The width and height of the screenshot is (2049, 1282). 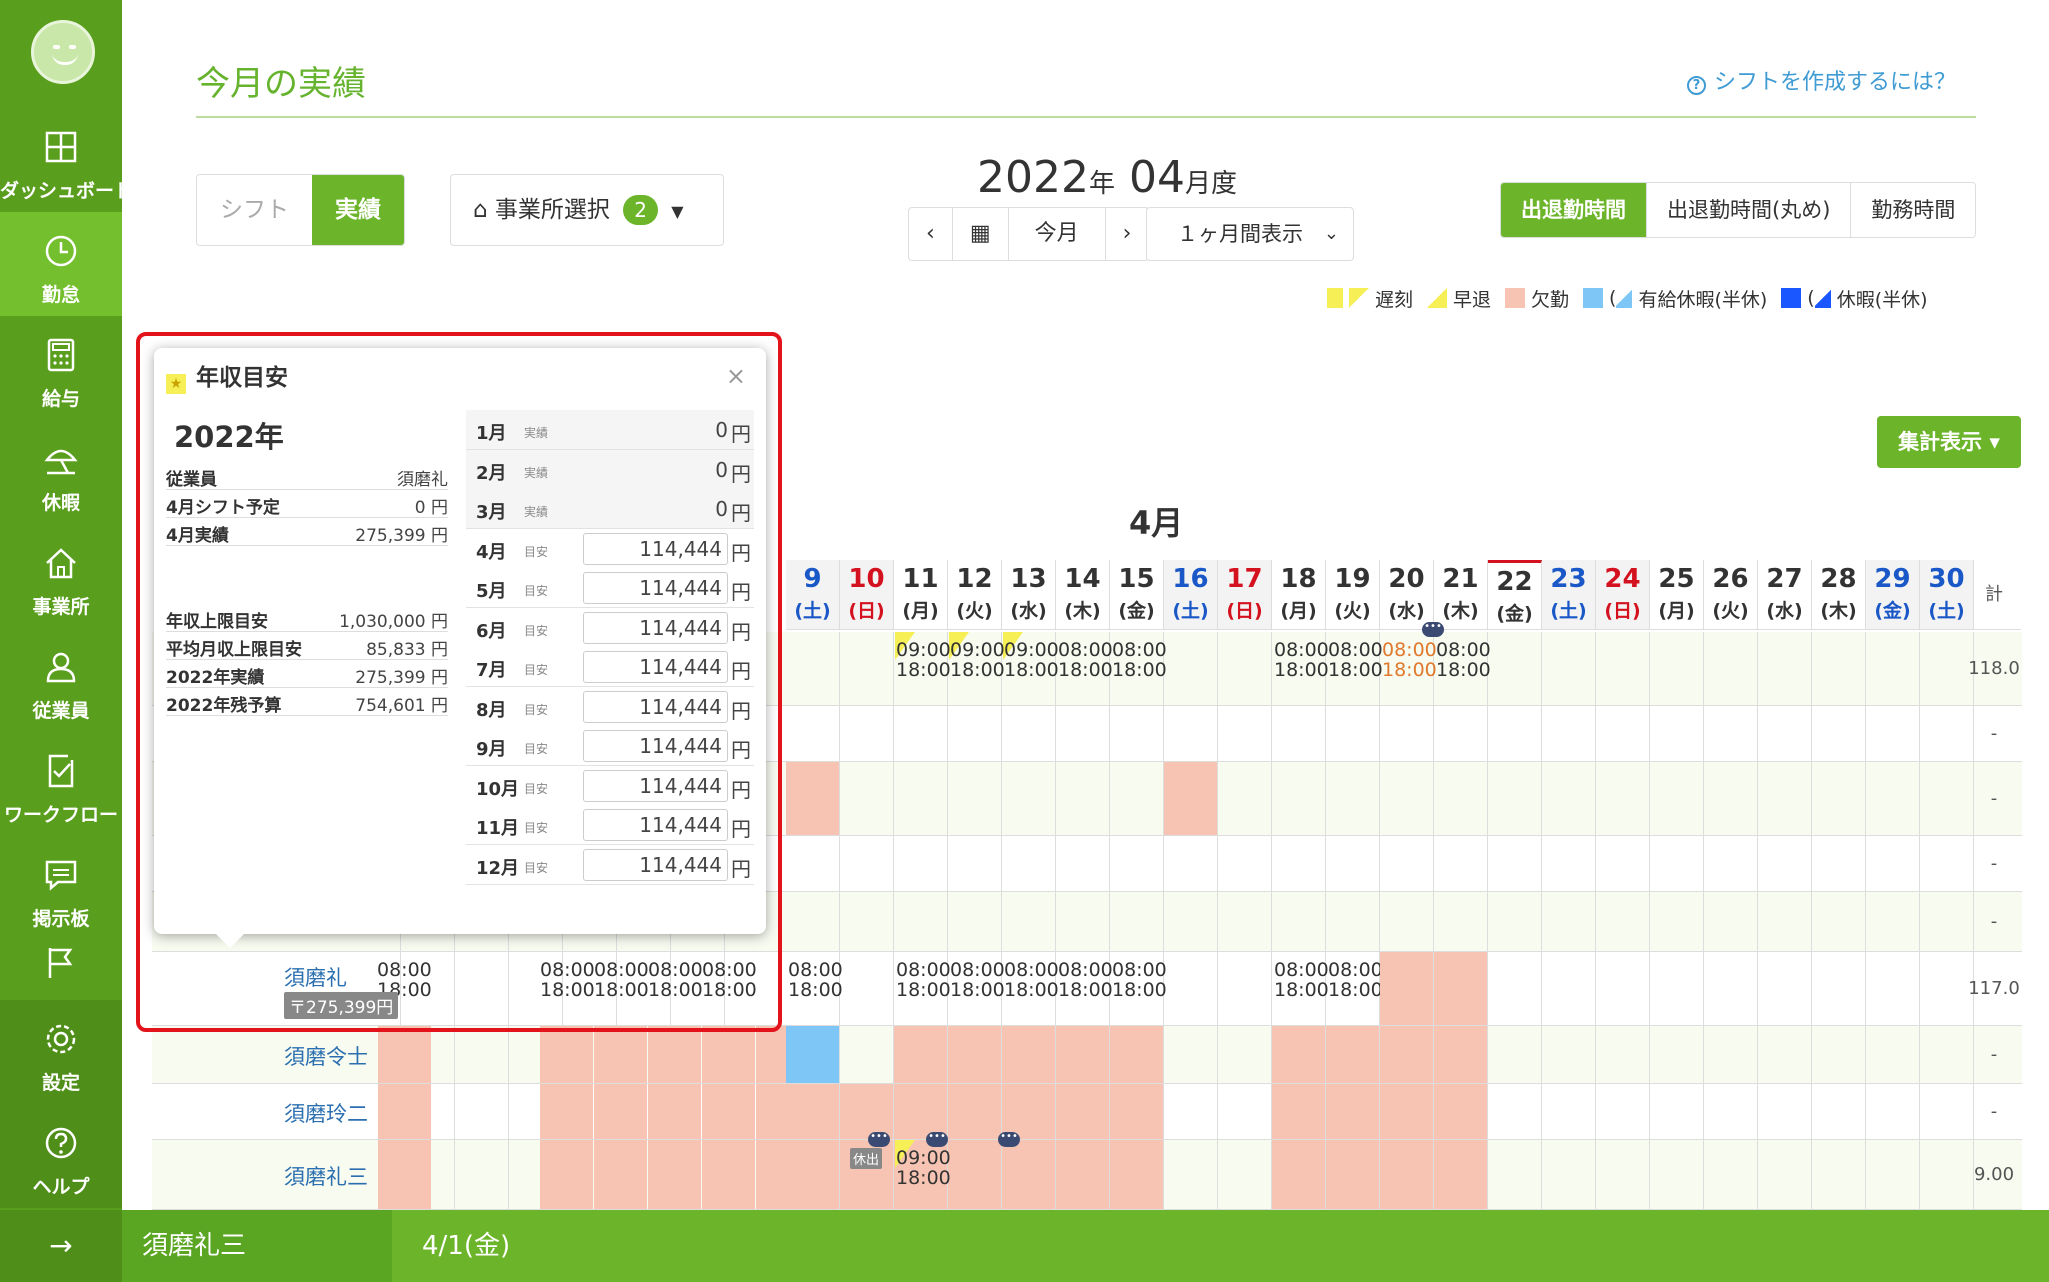 What do you see at coordinates (1127, 234) in the screenshot?
I see `next-button: ›` at bounding box center [1127, 234].